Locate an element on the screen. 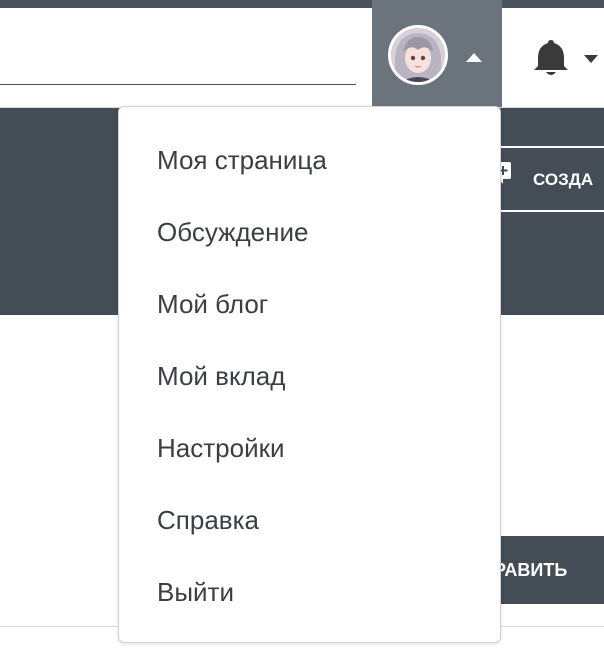  caret-up-icon is located at coordinates (474, 57).